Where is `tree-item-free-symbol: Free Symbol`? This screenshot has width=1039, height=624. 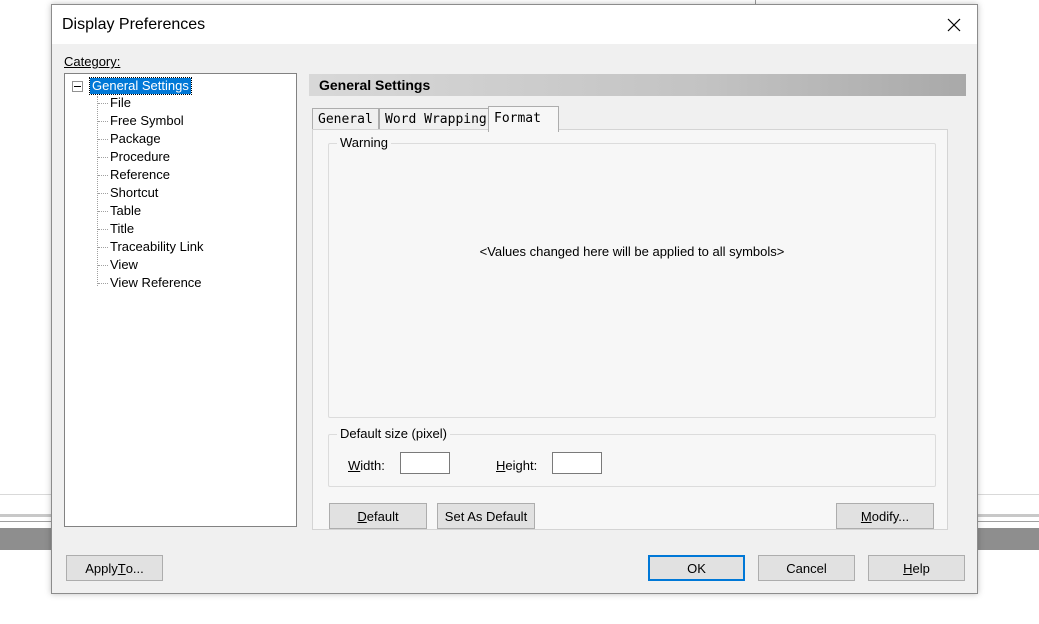
tree-item-free-symbol: Free Symbol is located at coordinates (150, 121).